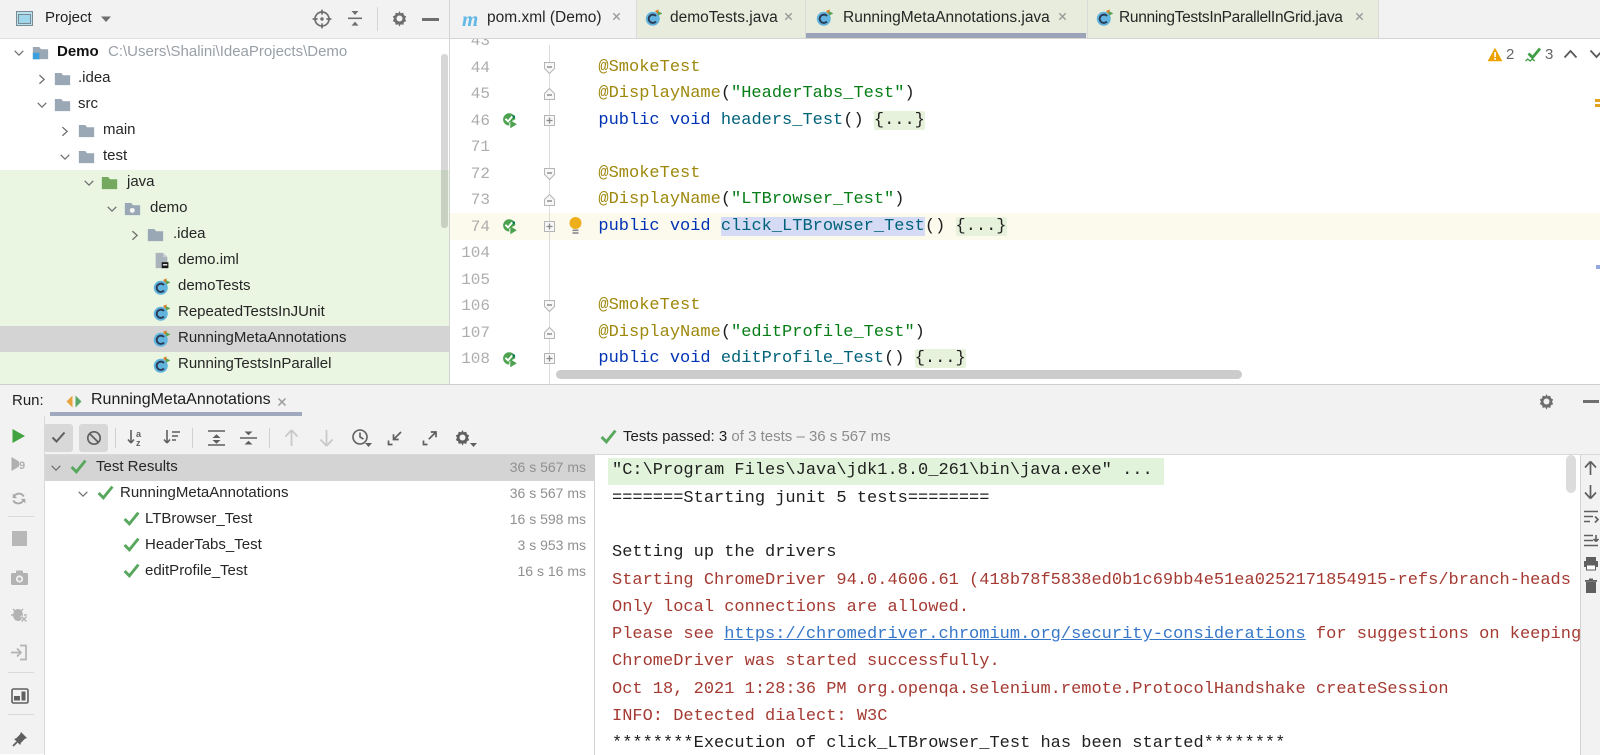 The image size is (1600, 755). What do you see at coordinates (22, 466) in the screenshot?
I see `svg-text: 9` at bounding box center [22, 466].